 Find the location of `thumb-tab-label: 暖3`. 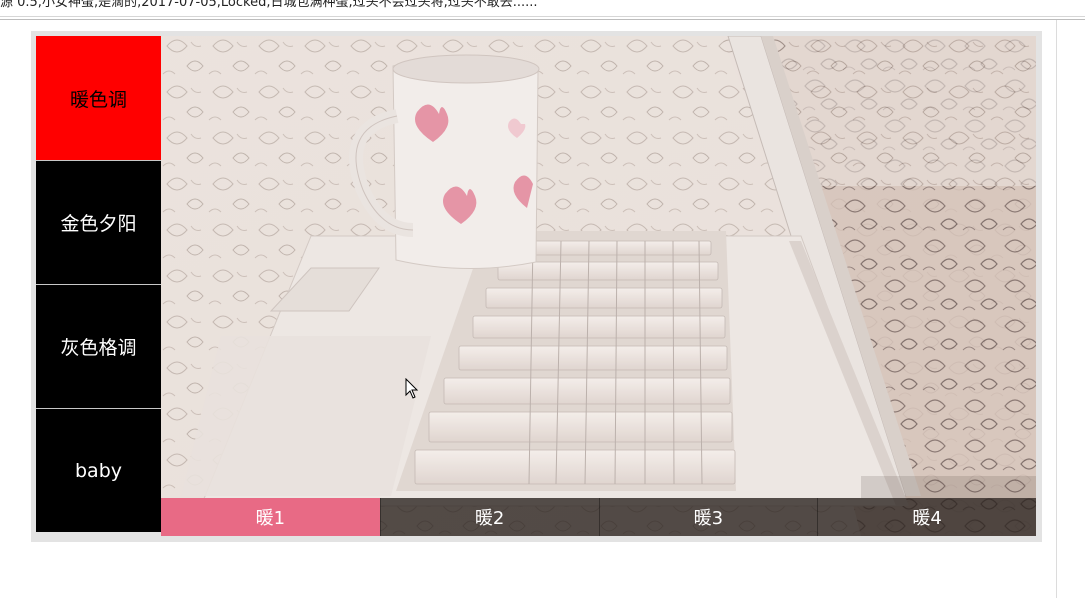

thumb-tab-label: 暖3 is located at coordinates (708, 518).